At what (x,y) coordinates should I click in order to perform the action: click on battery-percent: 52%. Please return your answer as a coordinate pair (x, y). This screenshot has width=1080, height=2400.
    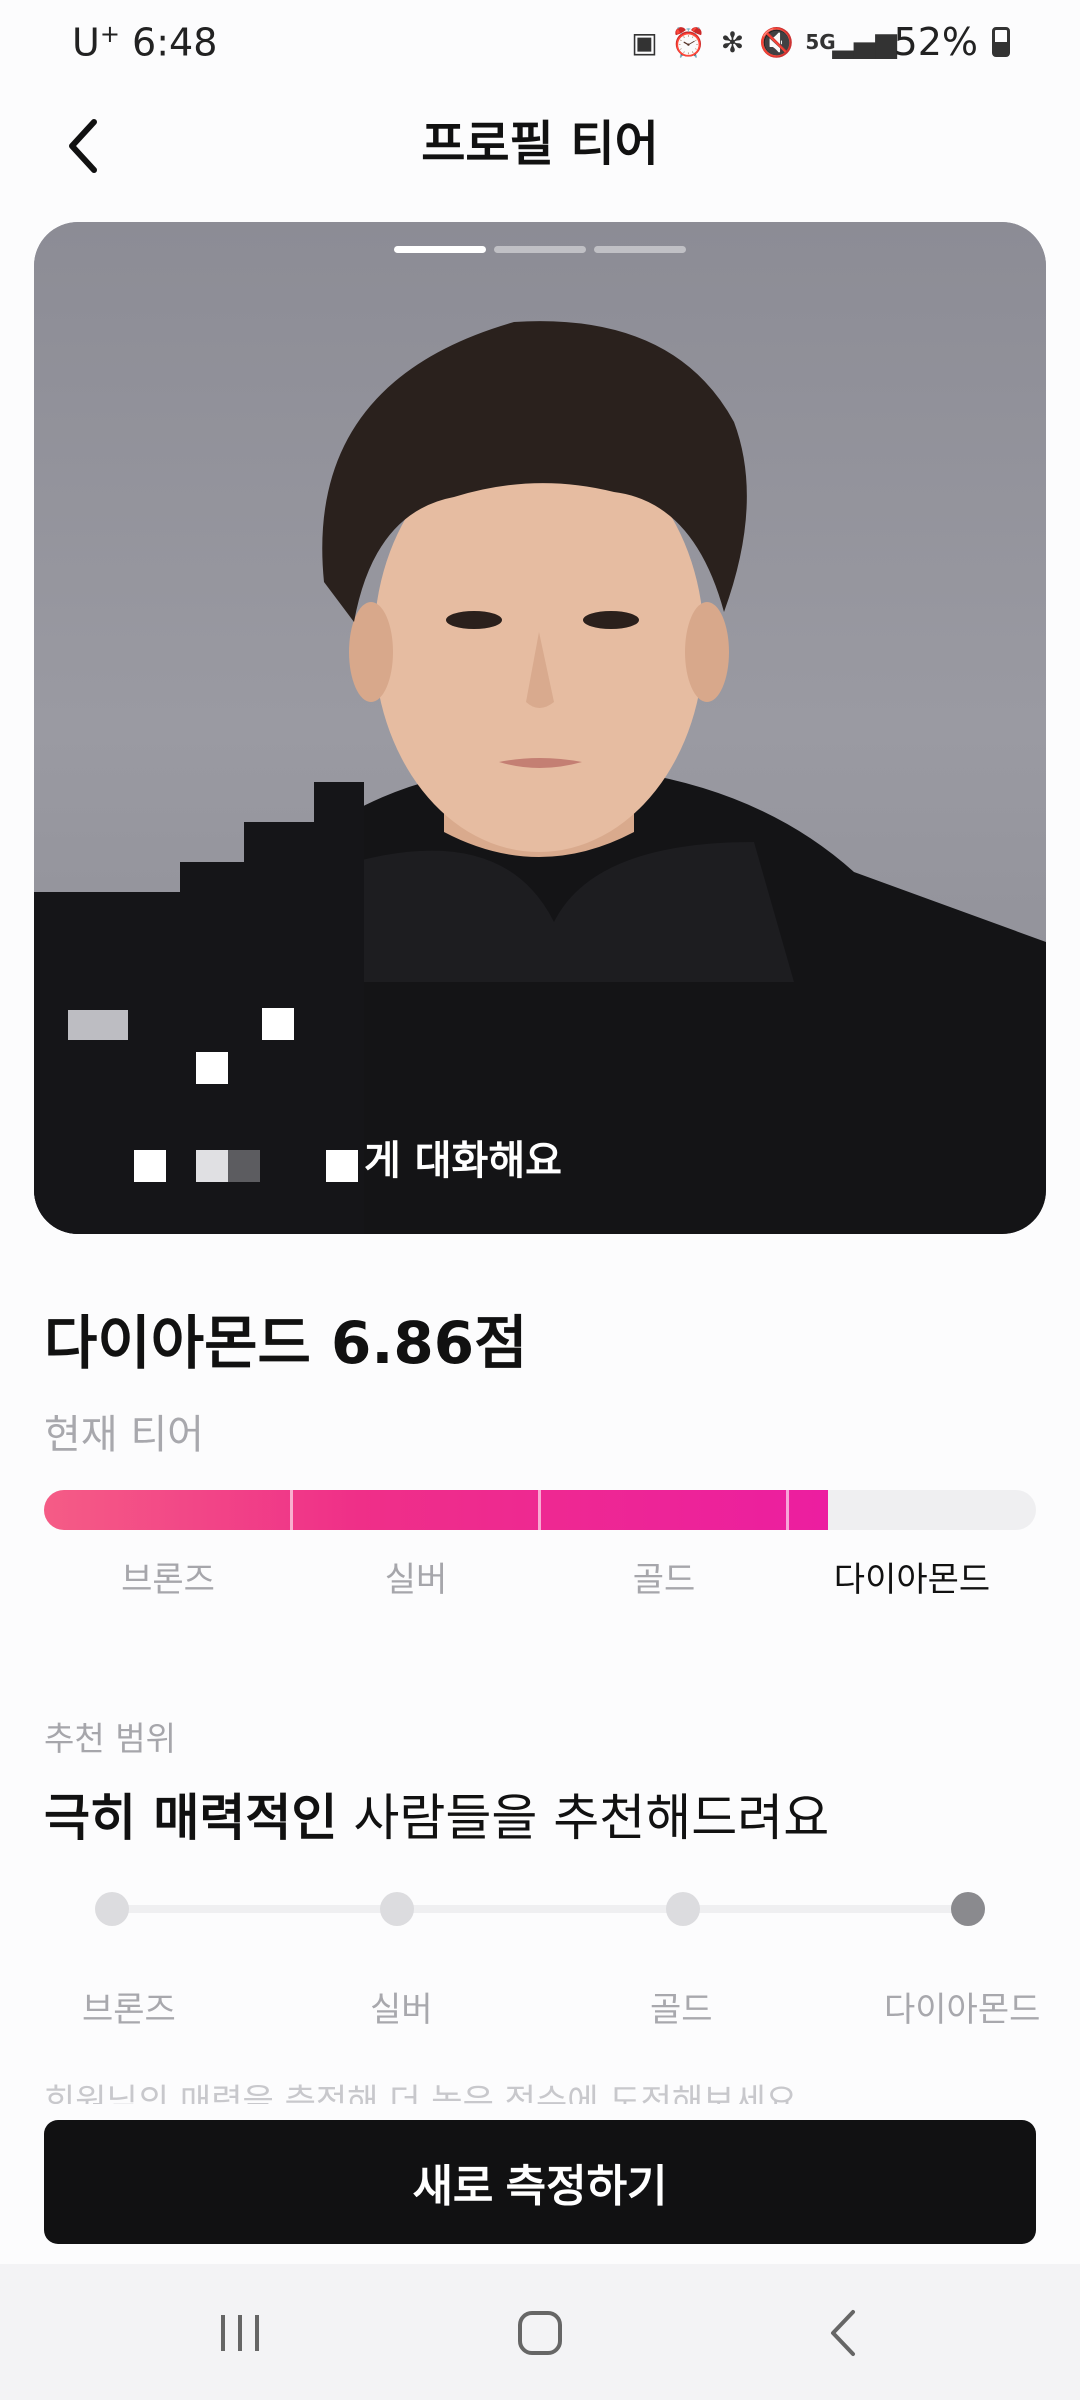
    Looking at the image, I should click on (935, 42).